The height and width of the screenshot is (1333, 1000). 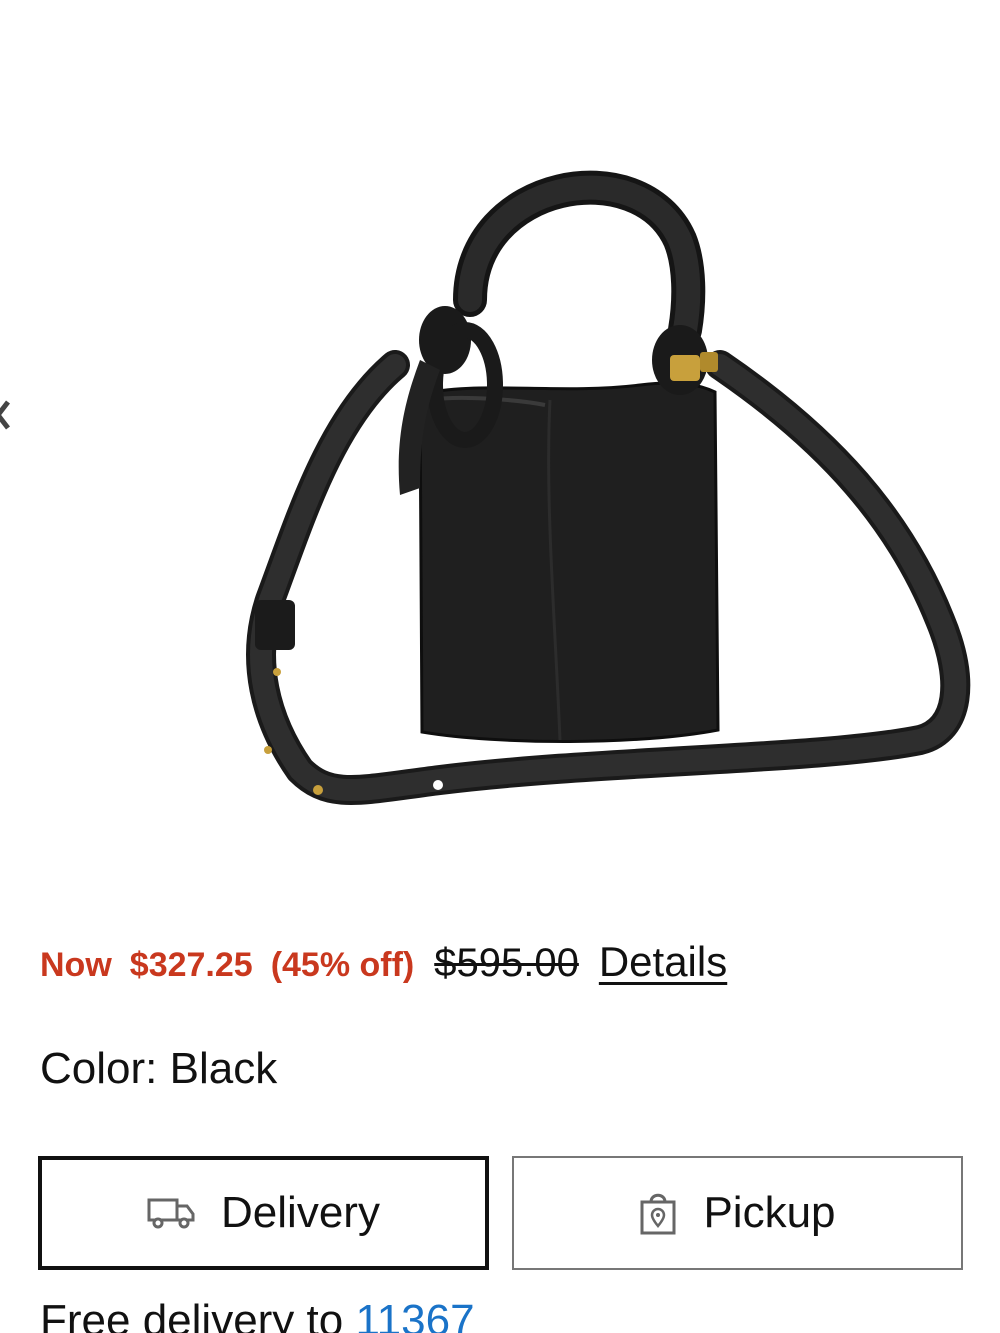 What do you see at coordinates (414, 1314) in the screenshot?
I see `zip-code-link: 11367` at bounding box center [414, 1314].